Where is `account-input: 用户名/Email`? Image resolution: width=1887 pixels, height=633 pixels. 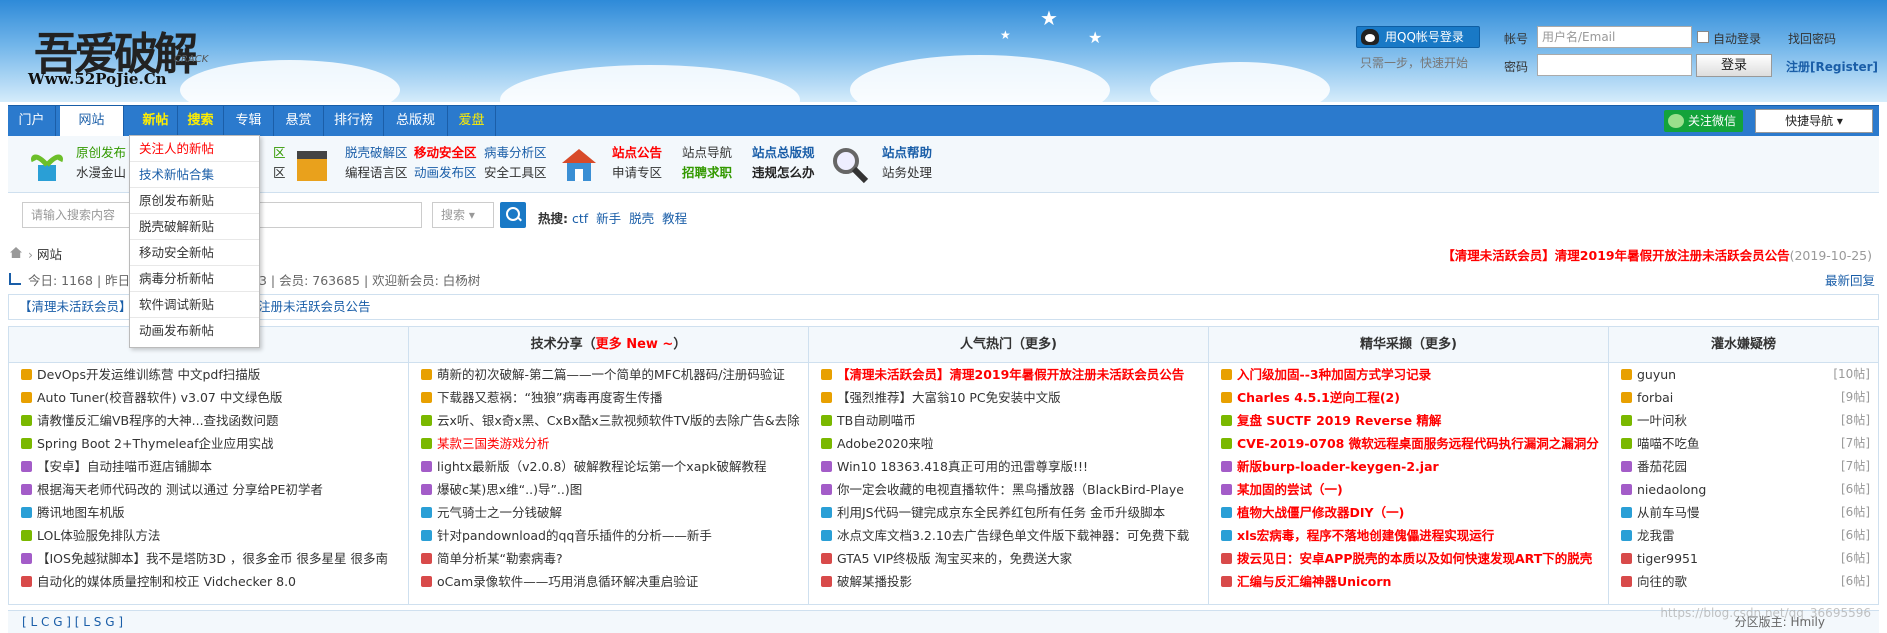 account-input: 用户名/Email is located at coordinates (1614, 37).